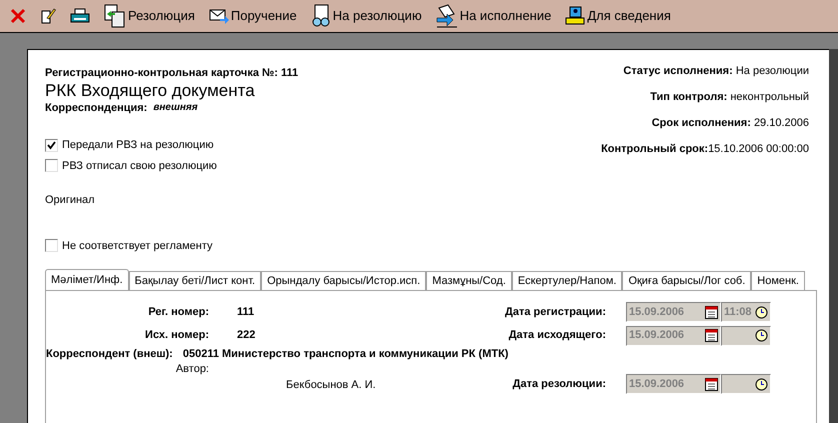  I want to click on card-number: Регистрационно-контрольная карточка №: 111, so click(171, 73).